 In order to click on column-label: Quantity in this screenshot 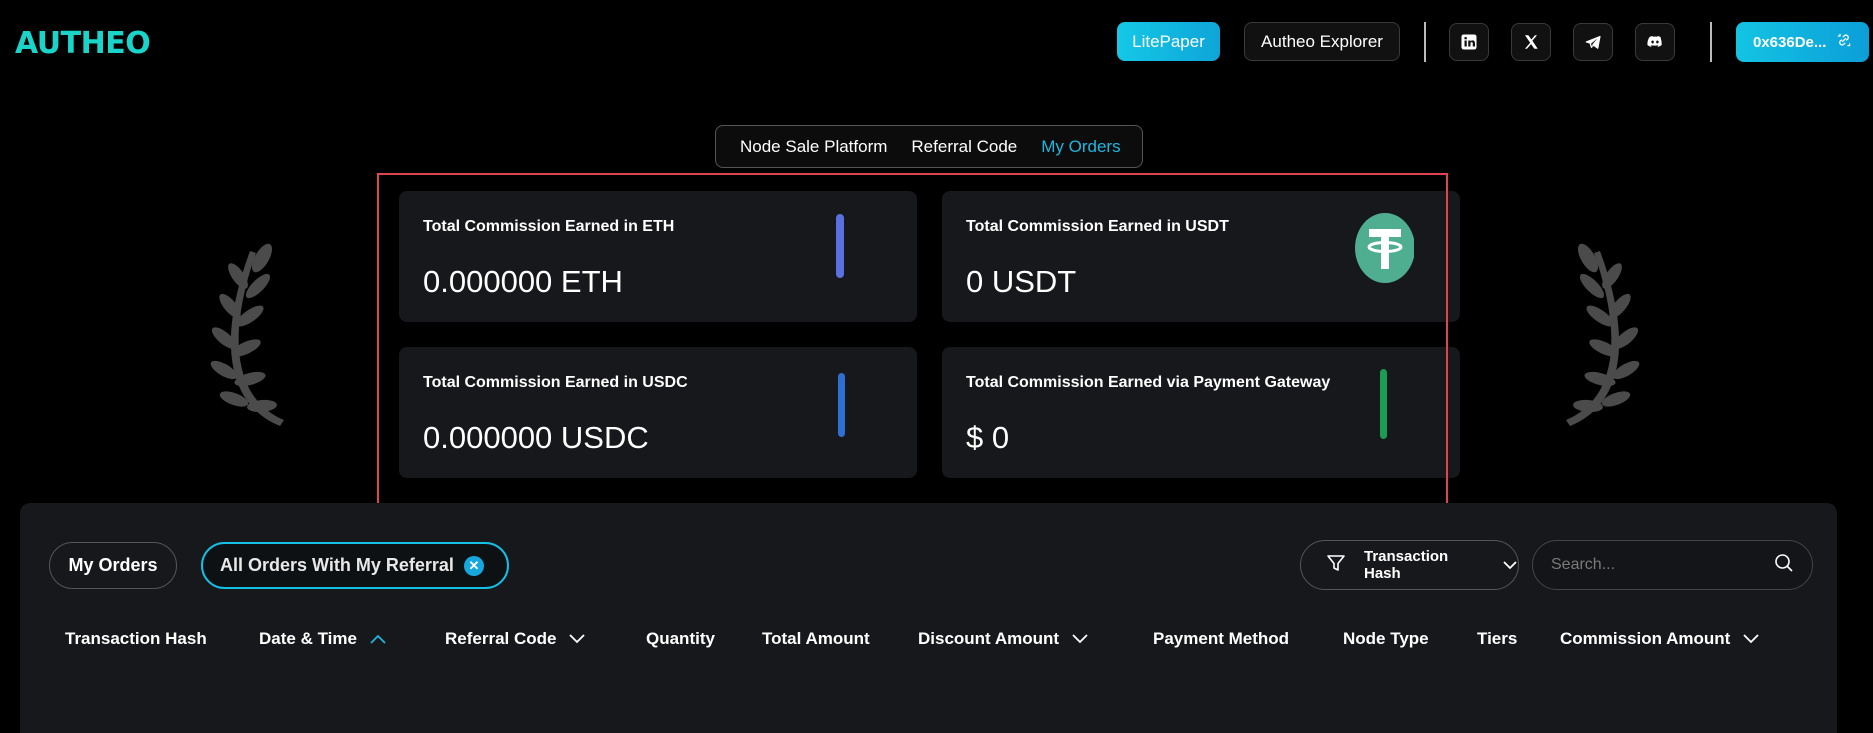, I will do `click(680, 638)`.